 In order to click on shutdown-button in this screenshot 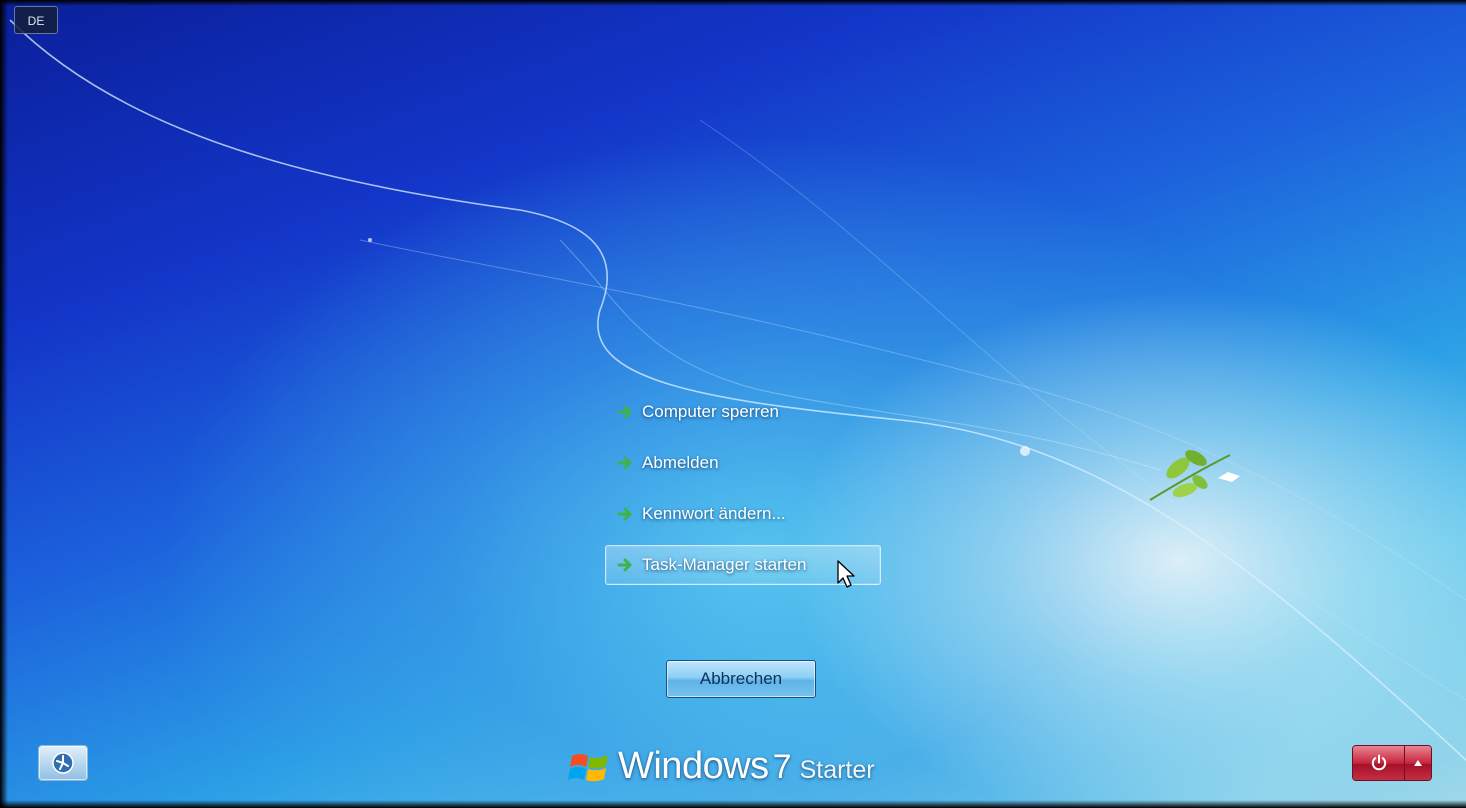, I will do `click(1379, 763)`.